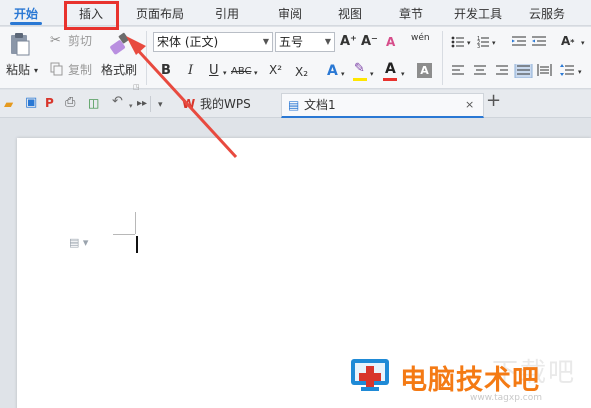  I want to click on watermark-brand-text: 电脑技术吧, so click(470, 380).